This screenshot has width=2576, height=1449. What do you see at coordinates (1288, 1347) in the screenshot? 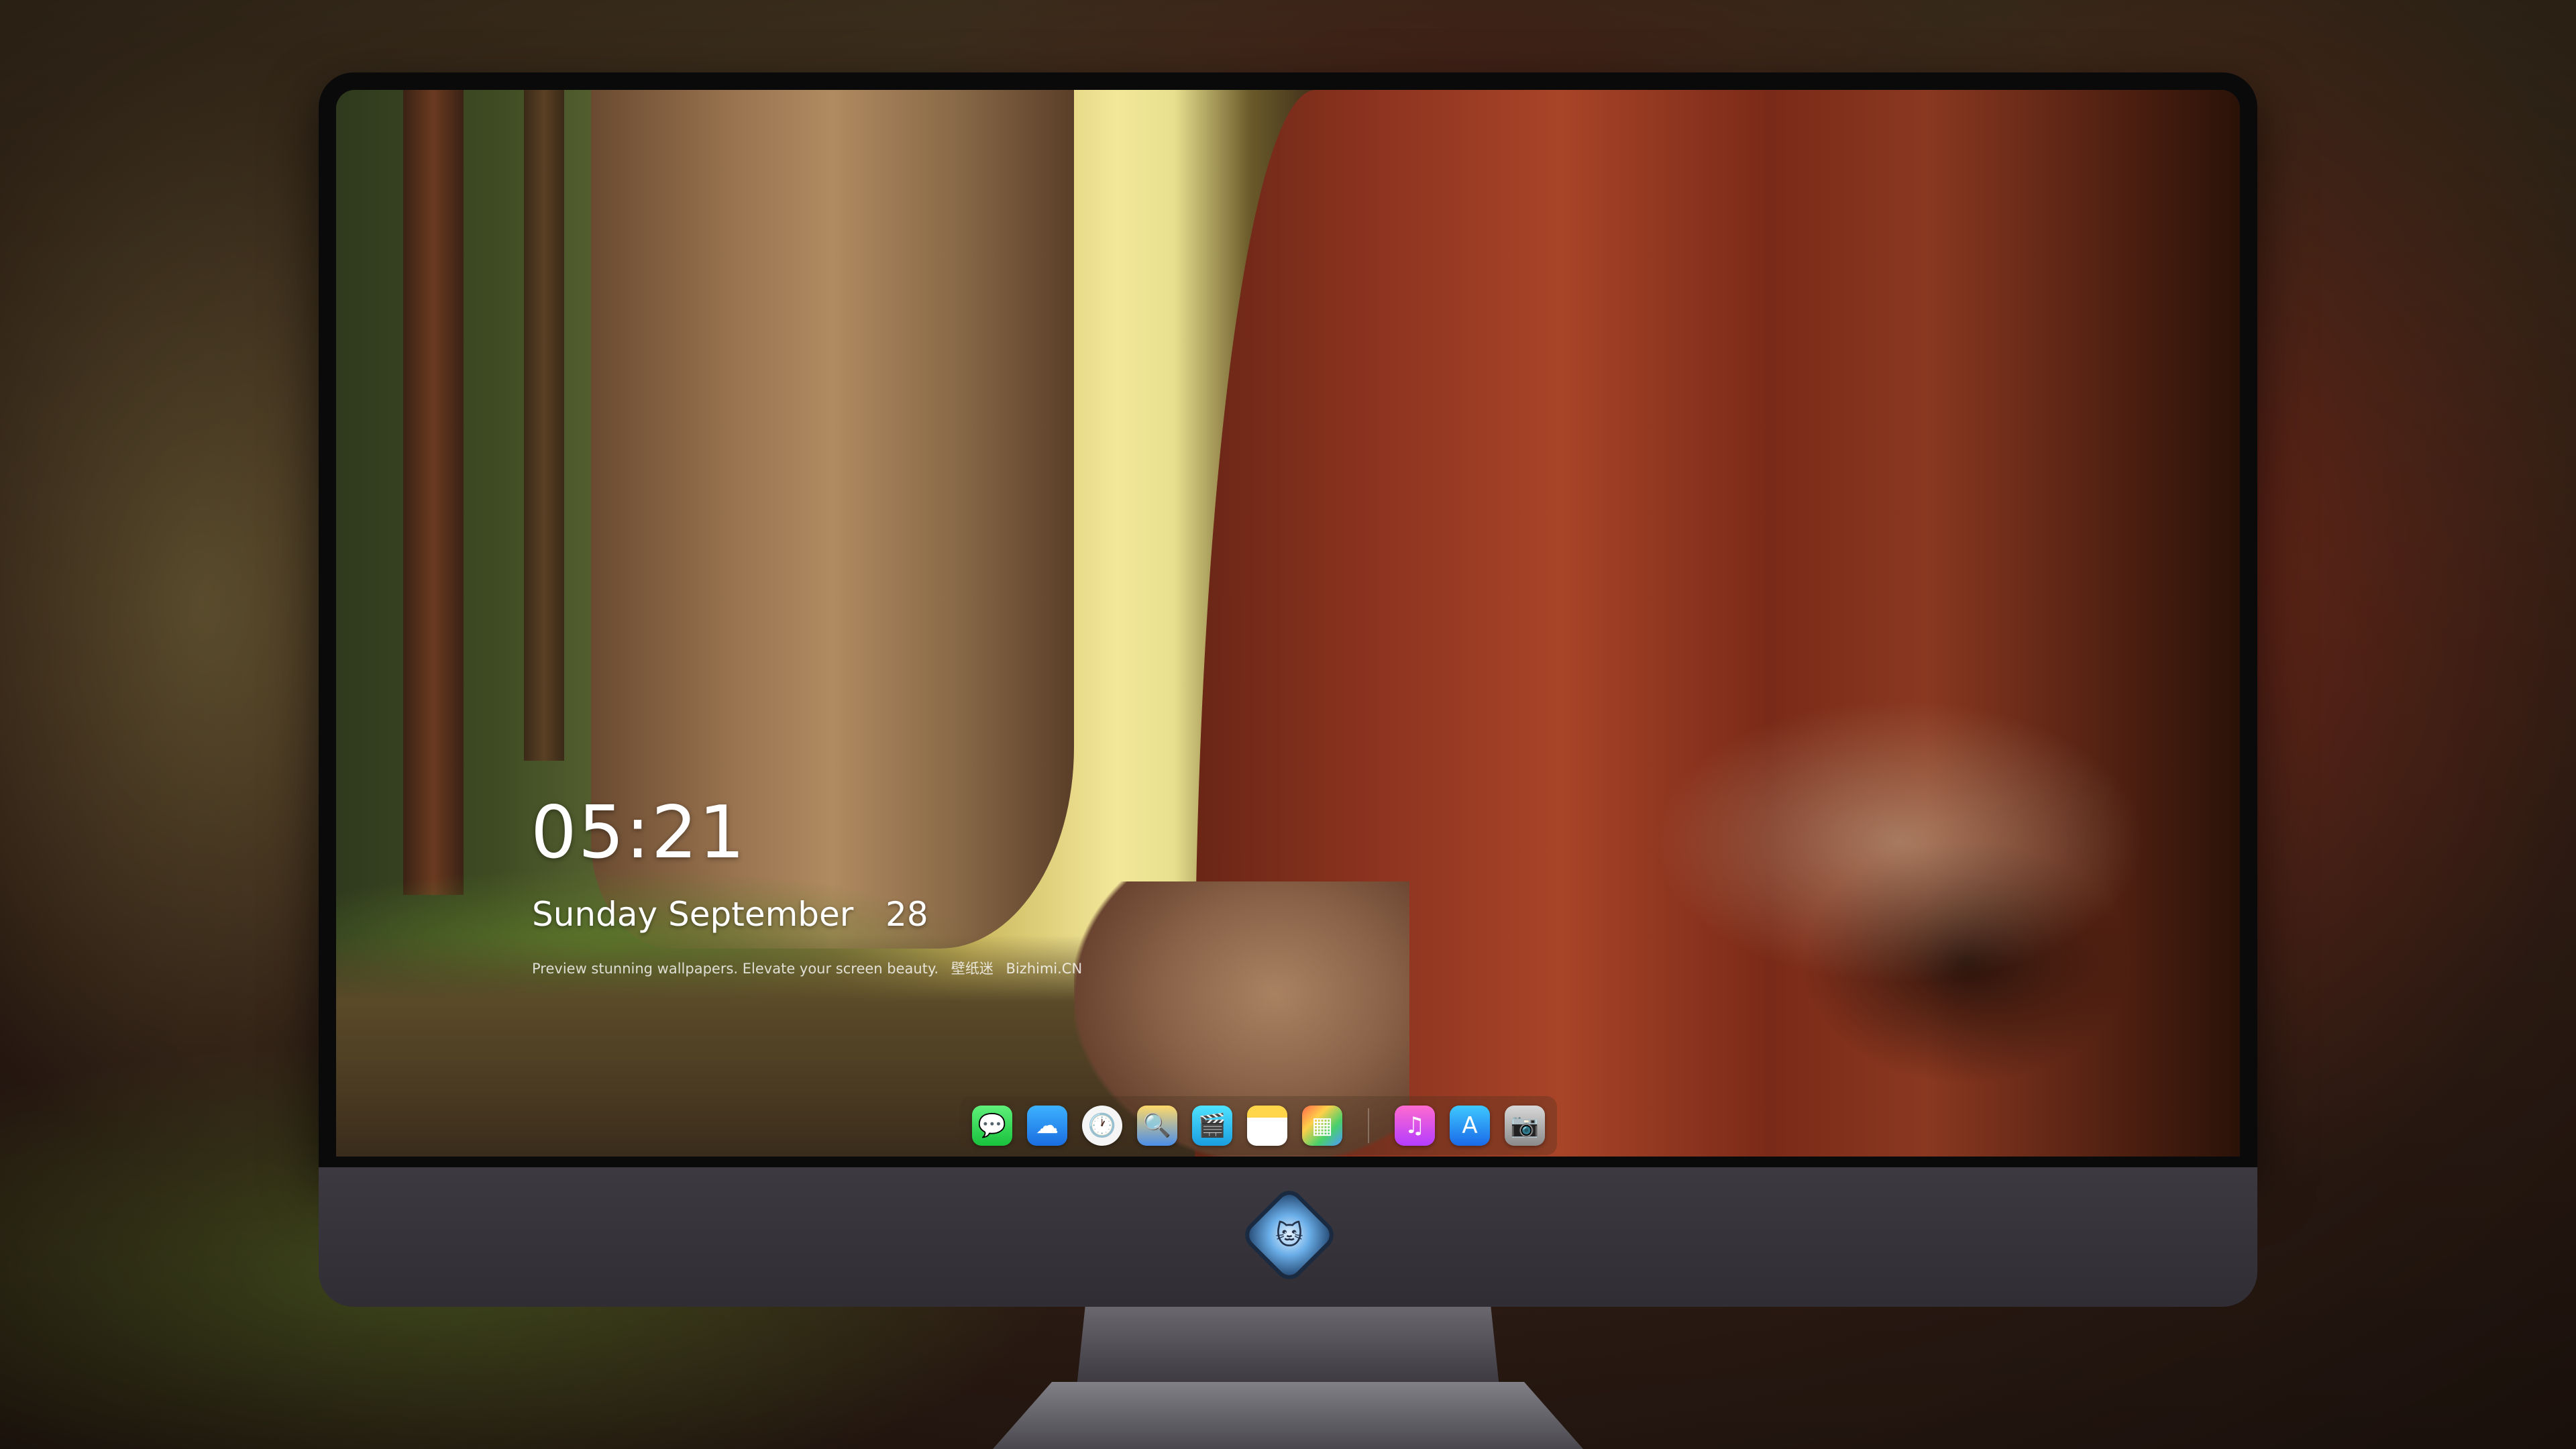
I see `monitor-stand-neck` at bounding box center [1288, 1347].